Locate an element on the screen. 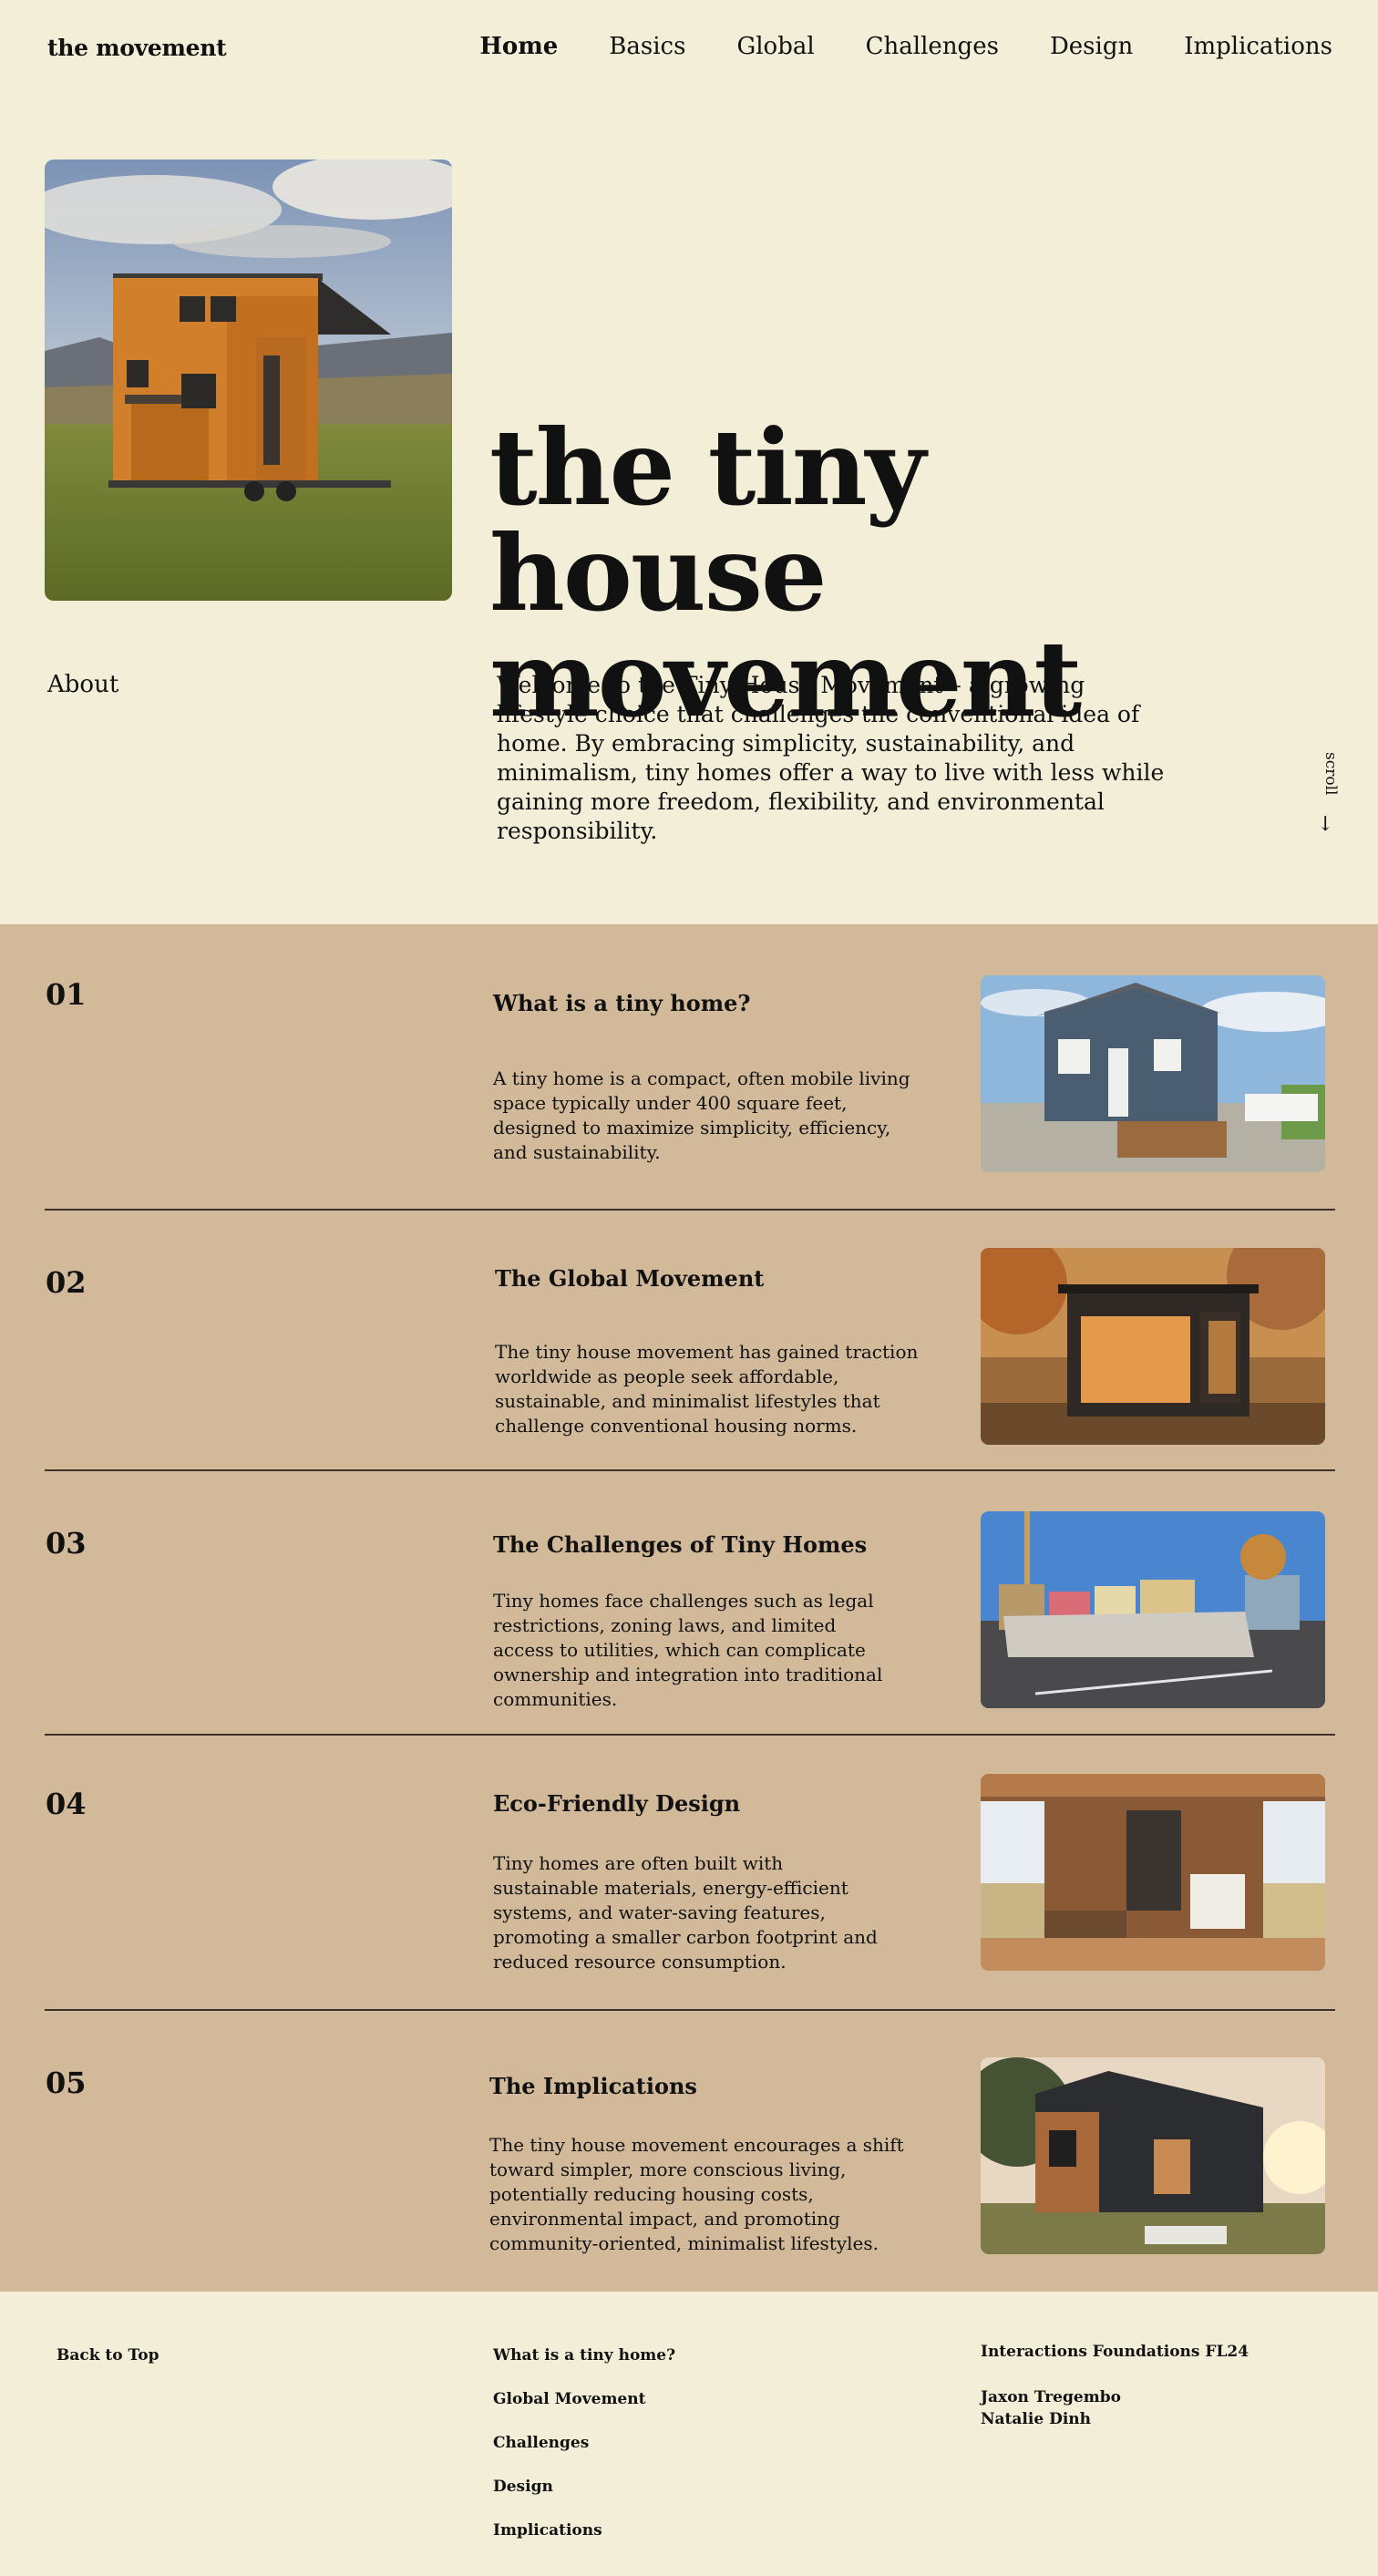 This screenshot has width=1378, height=2576. title-line-1: the tiny house is located at coordinates (707, 520).